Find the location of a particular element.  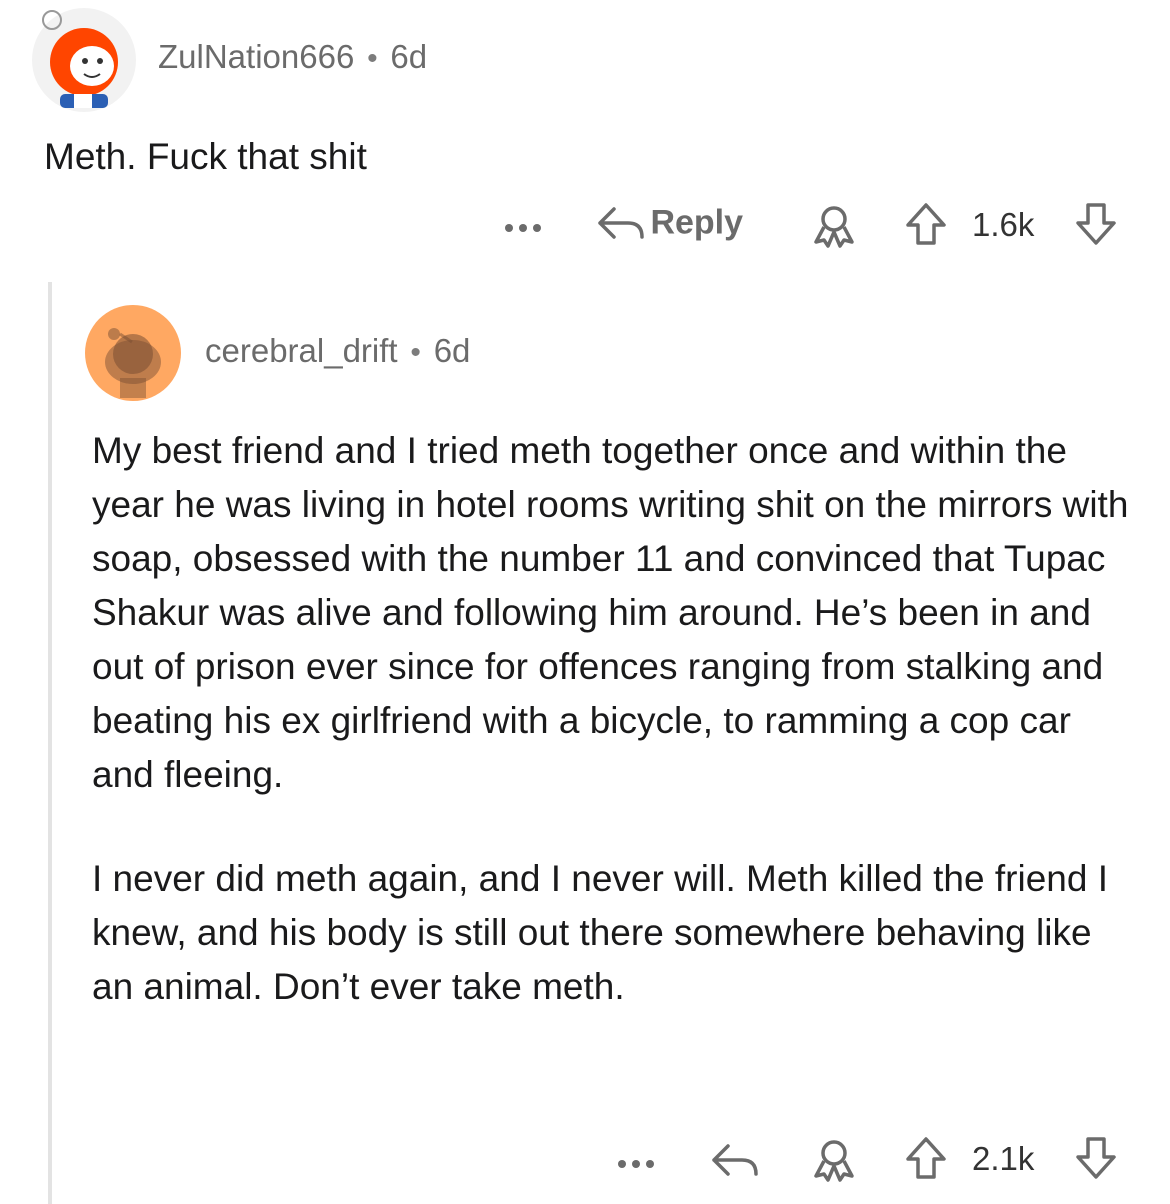

vote-count: 2.1k is located at coordinates (1003, 1158).